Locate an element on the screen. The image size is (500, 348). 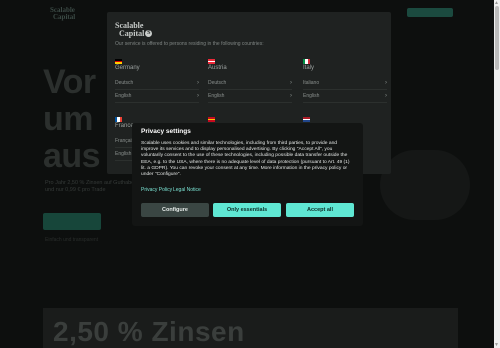
accept-all-button: Accept all is located at coordinates (320, 210).